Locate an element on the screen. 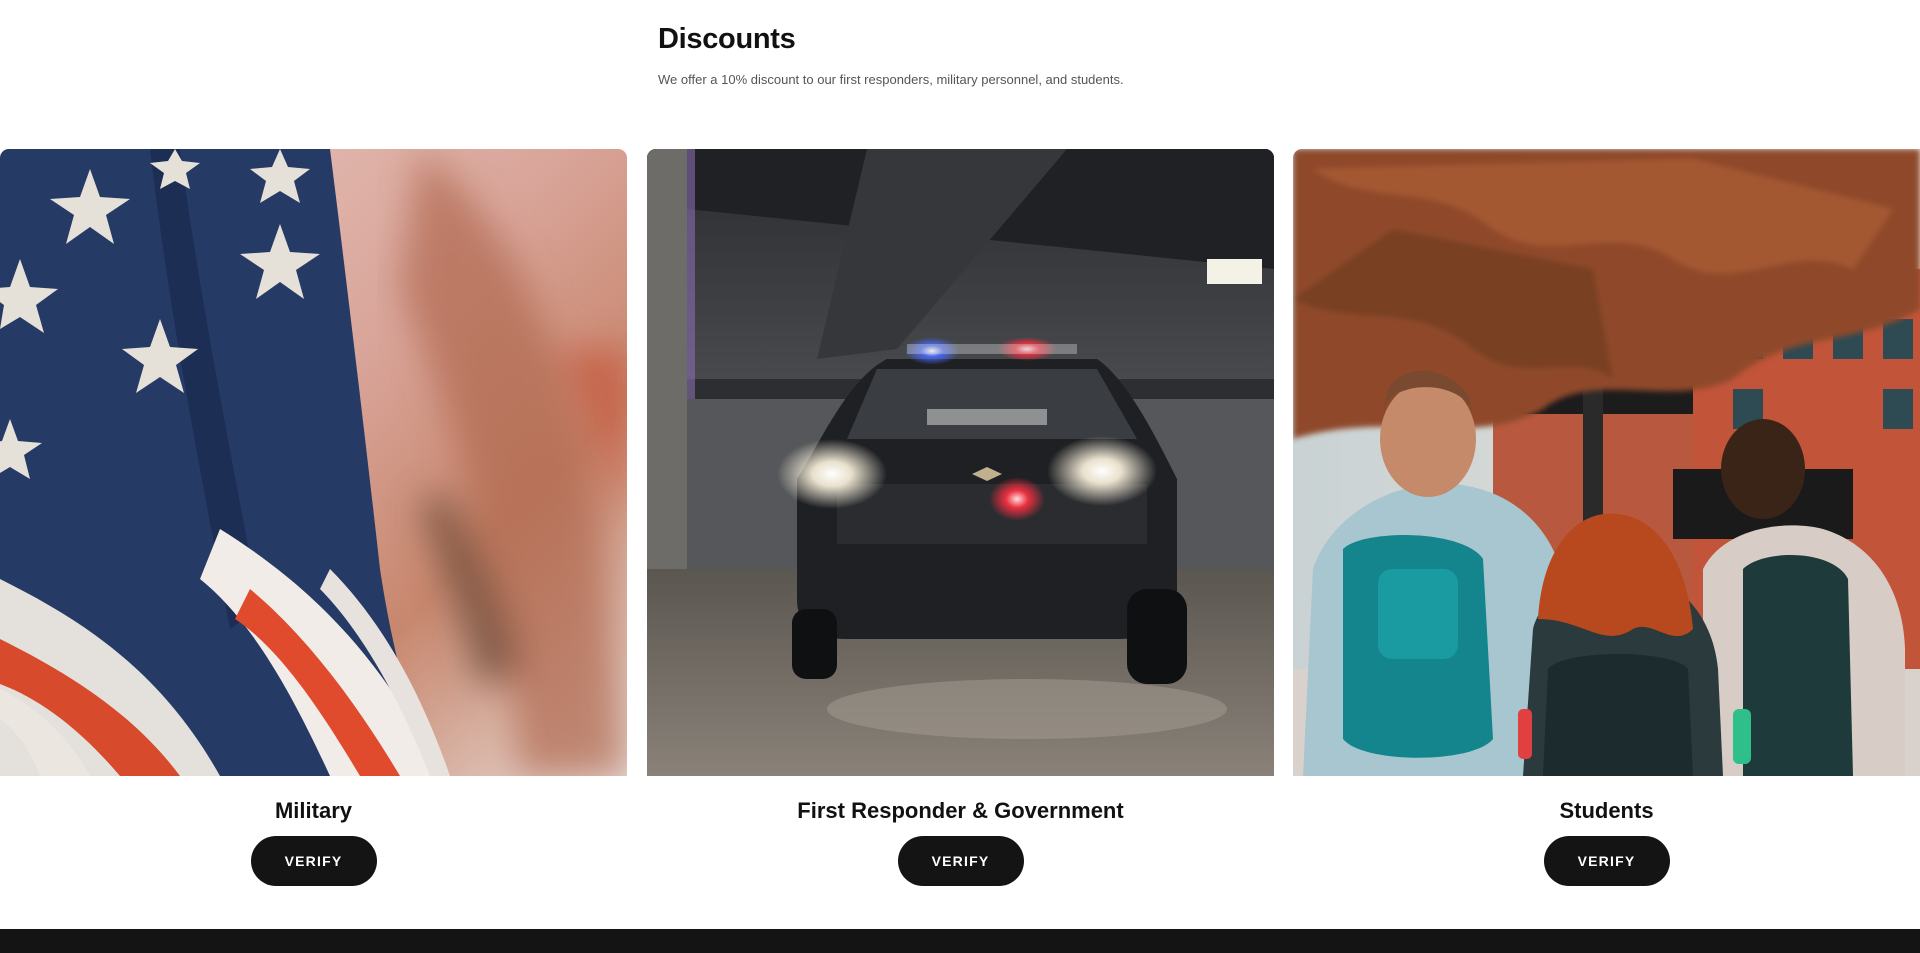  section-title: Discounts is located at coordinates (727, 39).